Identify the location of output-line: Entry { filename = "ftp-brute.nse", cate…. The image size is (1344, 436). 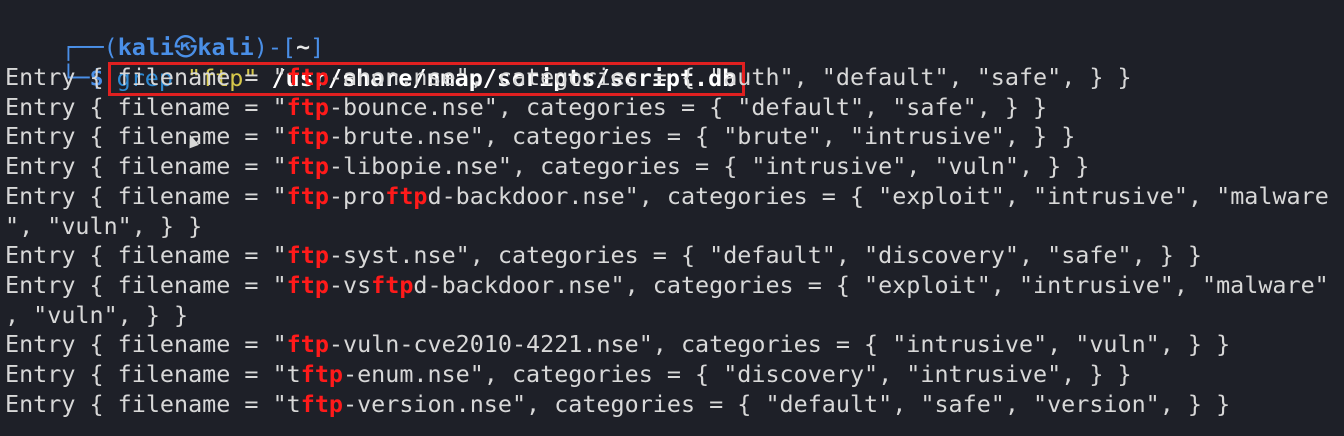
(540, 136).